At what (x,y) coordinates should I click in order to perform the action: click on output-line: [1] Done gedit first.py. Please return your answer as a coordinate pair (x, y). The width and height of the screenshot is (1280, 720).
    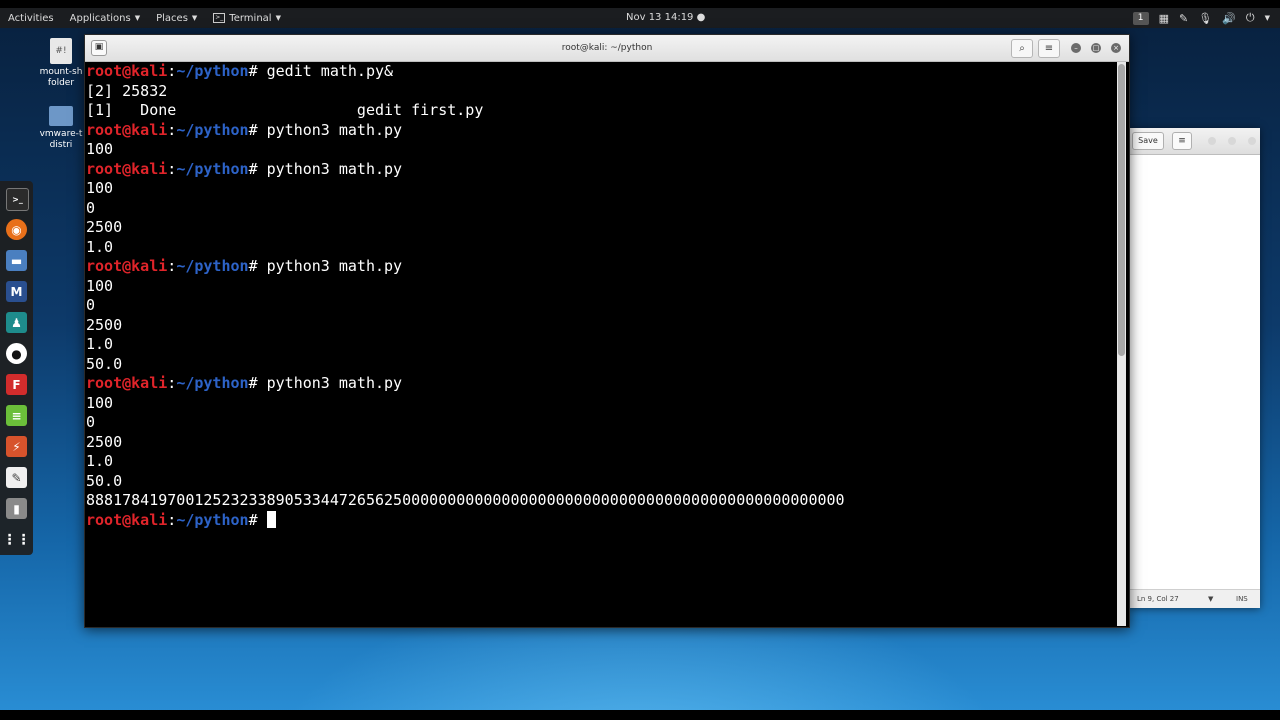
    Looking at the image, I should click on (601, 111).